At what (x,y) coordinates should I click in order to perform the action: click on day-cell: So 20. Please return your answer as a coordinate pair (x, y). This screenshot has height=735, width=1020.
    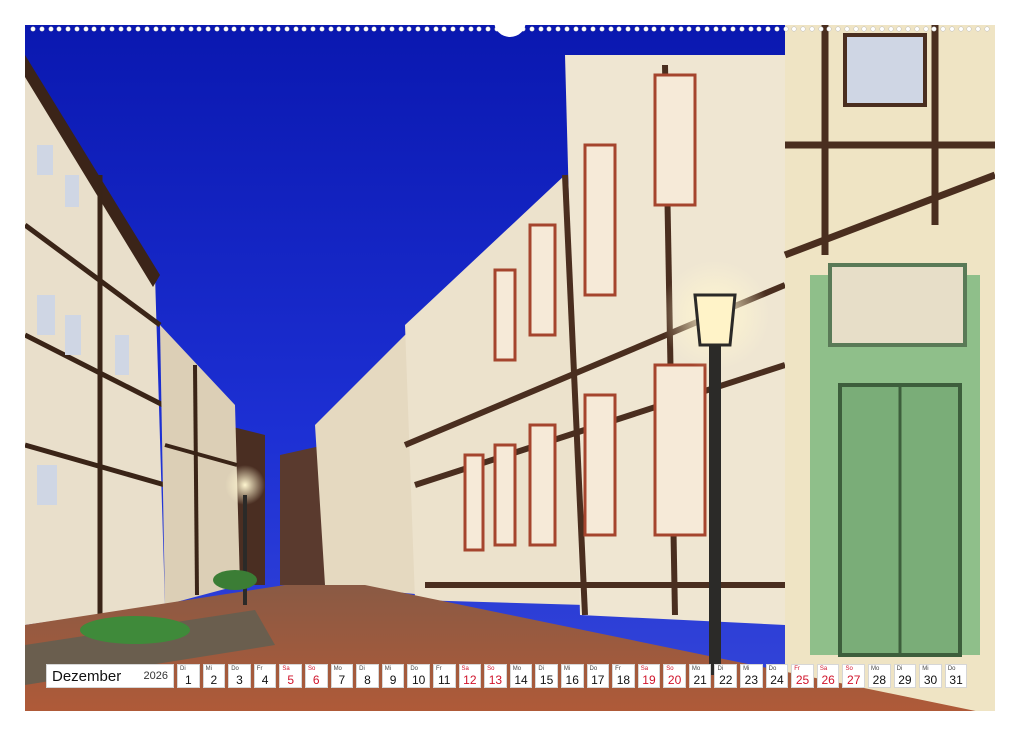
    Looking at the image, I should click on (674, 676).